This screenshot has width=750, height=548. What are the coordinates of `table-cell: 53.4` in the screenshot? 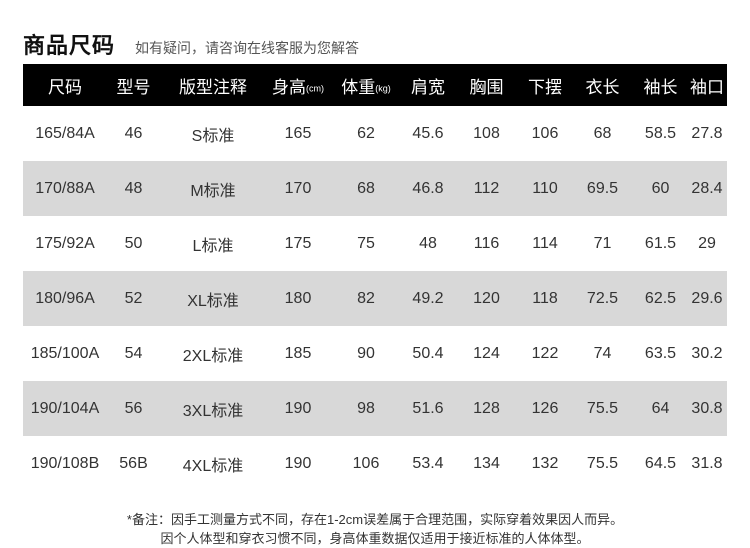 It's located at (428, 463).